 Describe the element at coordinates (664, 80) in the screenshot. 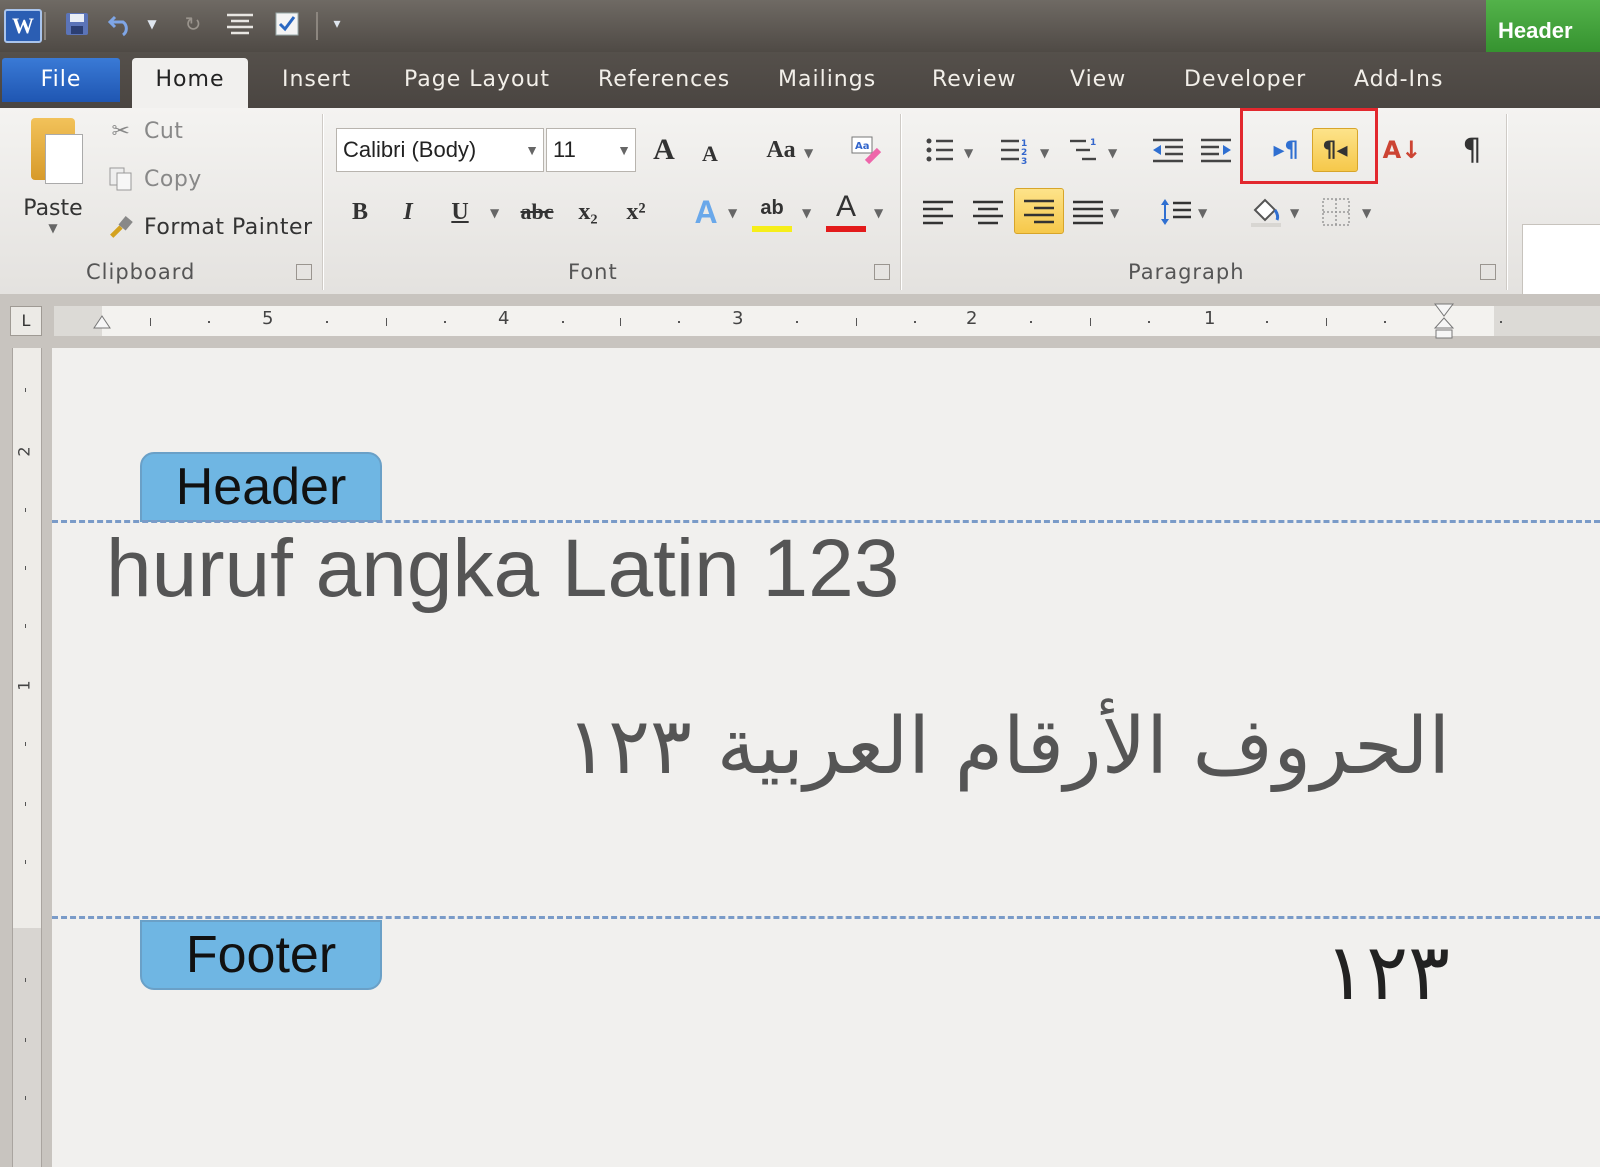

I see `tab-references: References` at that location.